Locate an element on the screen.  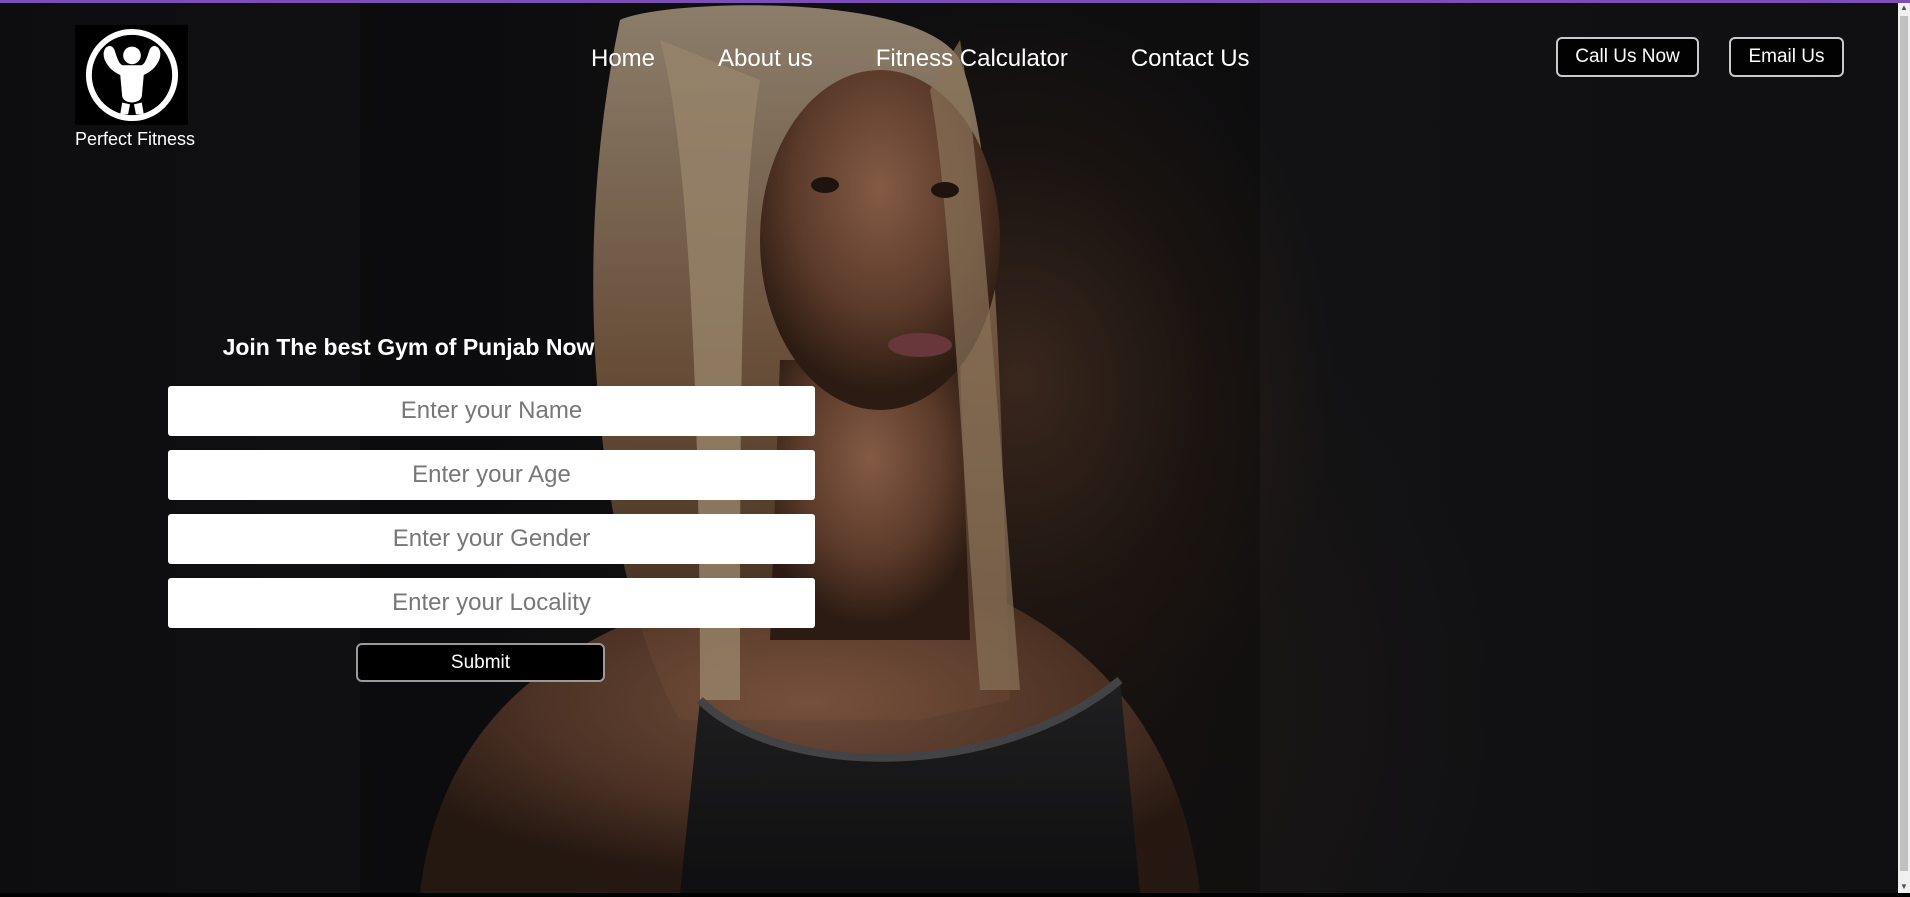
gender-input is located at coordinates (491, 539).